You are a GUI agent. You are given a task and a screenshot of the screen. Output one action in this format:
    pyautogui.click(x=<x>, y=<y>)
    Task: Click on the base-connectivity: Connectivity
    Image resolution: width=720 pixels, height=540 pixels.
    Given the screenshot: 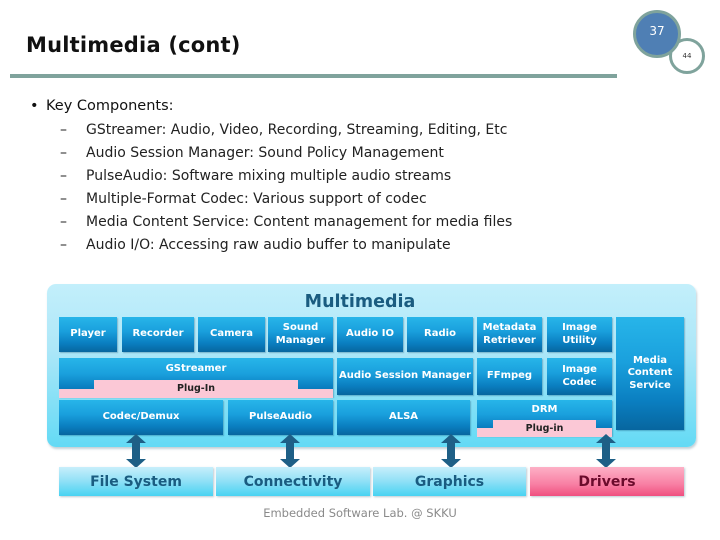 What is the action you would take?
    pyautogui.click(x=293, y=481)
    